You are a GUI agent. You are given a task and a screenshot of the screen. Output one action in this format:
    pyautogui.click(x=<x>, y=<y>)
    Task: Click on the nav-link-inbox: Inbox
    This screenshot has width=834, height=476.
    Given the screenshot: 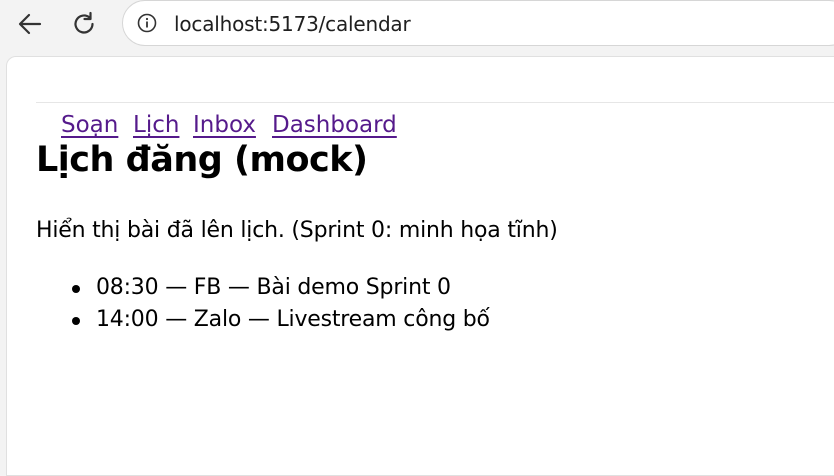 What is the action you would take?
    pyautogui.click(x=224, y=125)
    